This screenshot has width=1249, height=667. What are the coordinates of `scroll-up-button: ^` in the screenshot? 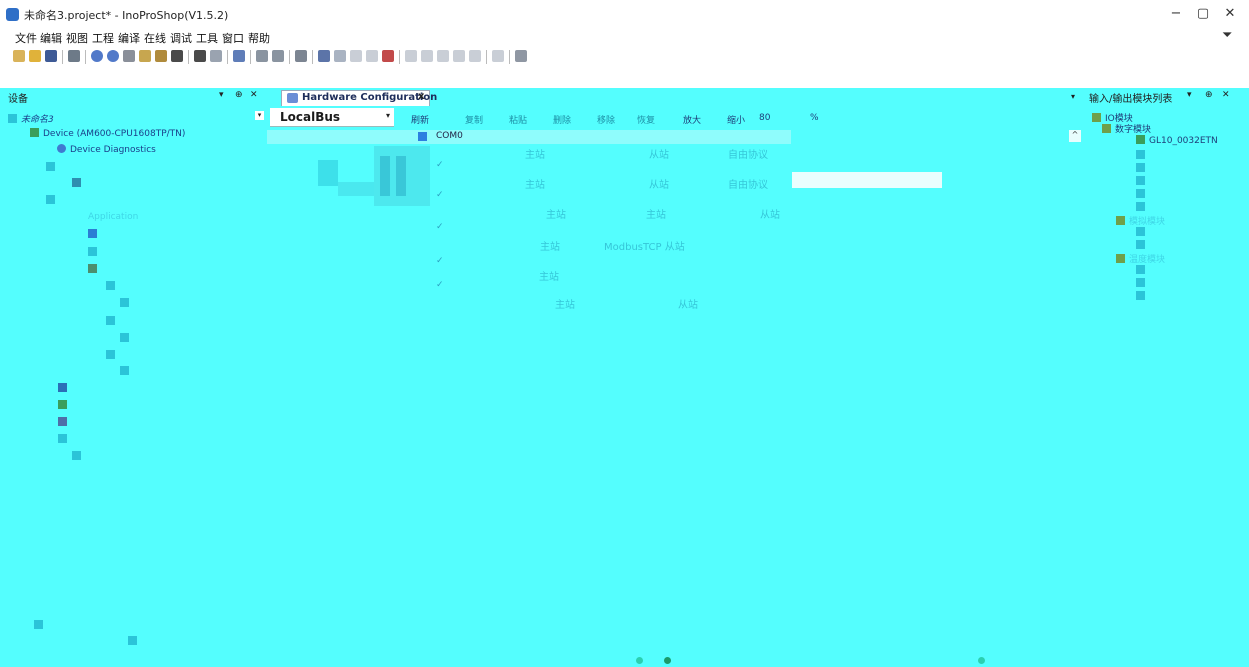 It's located at (1075, 136).